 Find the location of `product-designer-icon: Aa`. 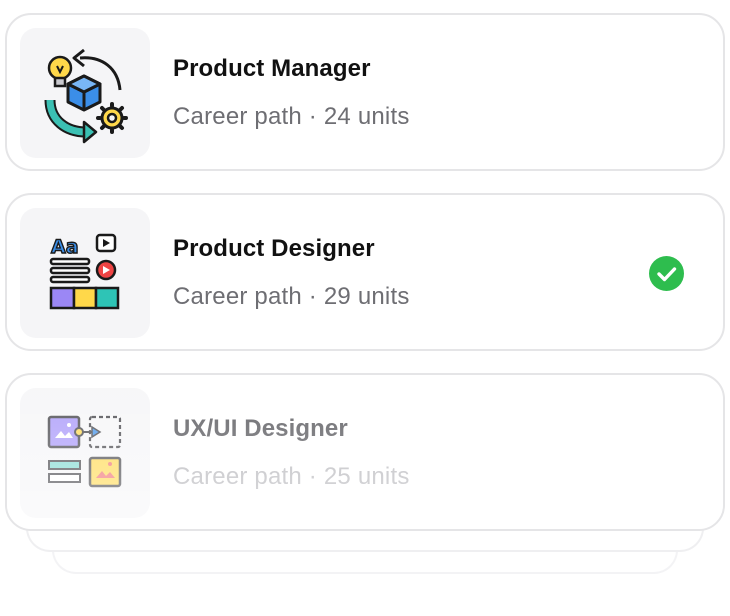

product-designer-icon: Aa is located at coordinates (84, 271).